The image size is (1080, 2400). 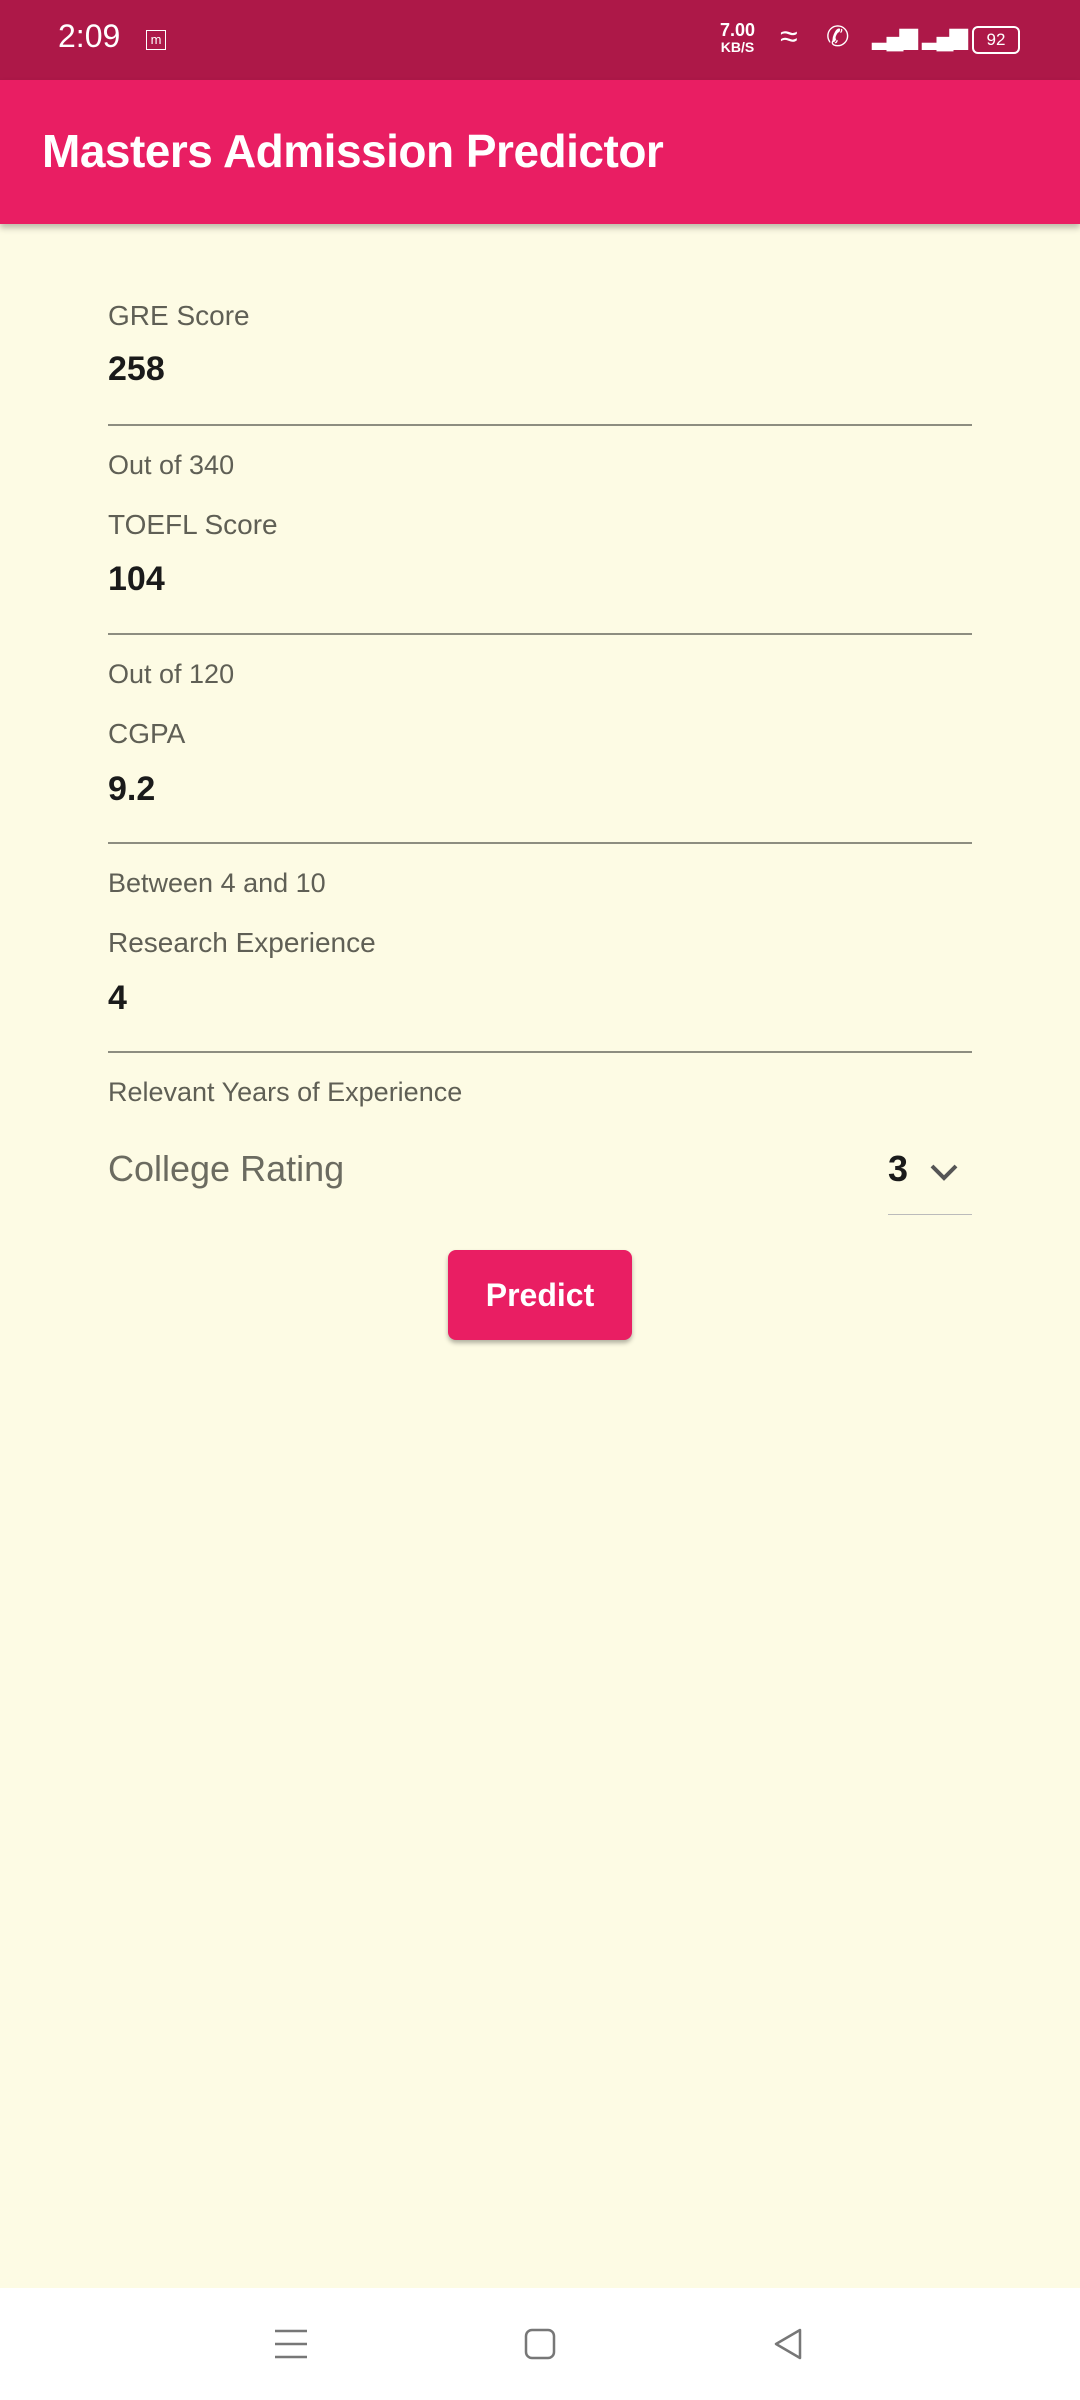 What do you see at coordinates (895, 36) in the screenshot?
I see `signal-icon-1: ▂▄▆` at bounding box center [895, 36].